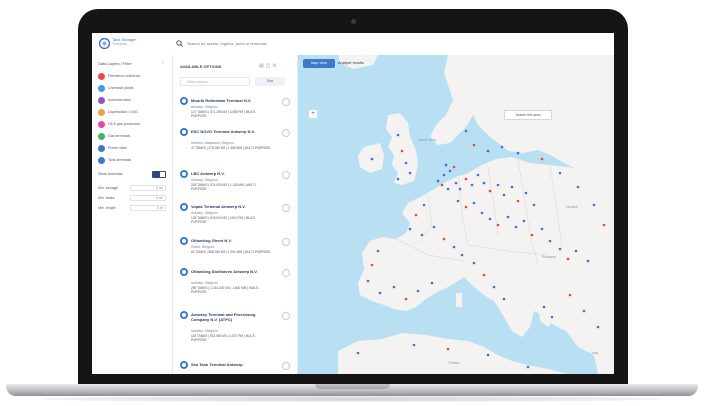 This screenshot has width=704, height=406. What do you see at coordinates (179, 43) in the screenshot?
I see `search-icon` at bounding box center [179, 43].